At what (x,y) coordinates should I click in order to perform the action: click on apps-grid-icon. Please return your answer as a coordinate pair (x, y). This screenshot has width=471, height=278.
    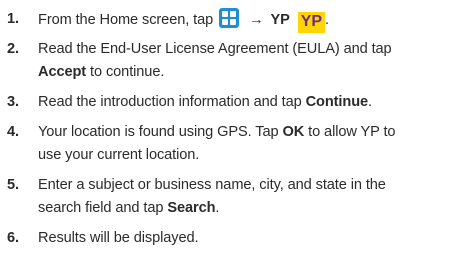
    Looking at the image, I should click on (229, 18).